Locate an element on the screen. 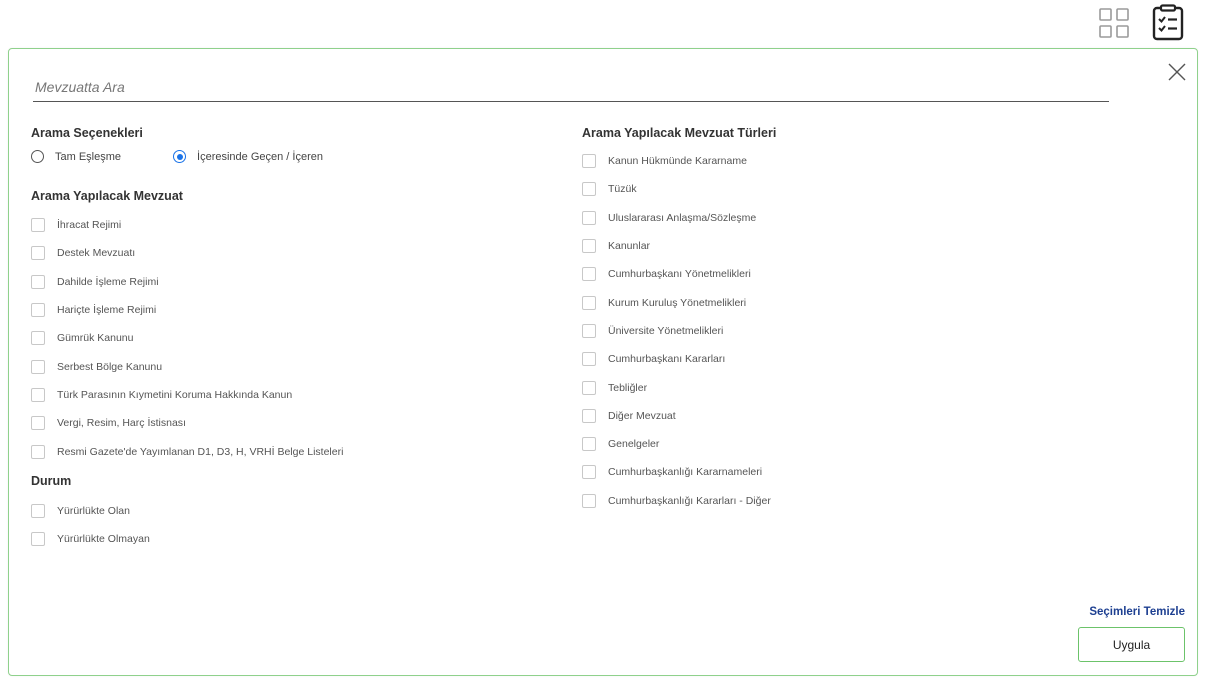 This screenshot has height=679, width=1208. status-list: Yürürlükte Olan Yürürlükte Olmayan is located at coordinates (90, 525).